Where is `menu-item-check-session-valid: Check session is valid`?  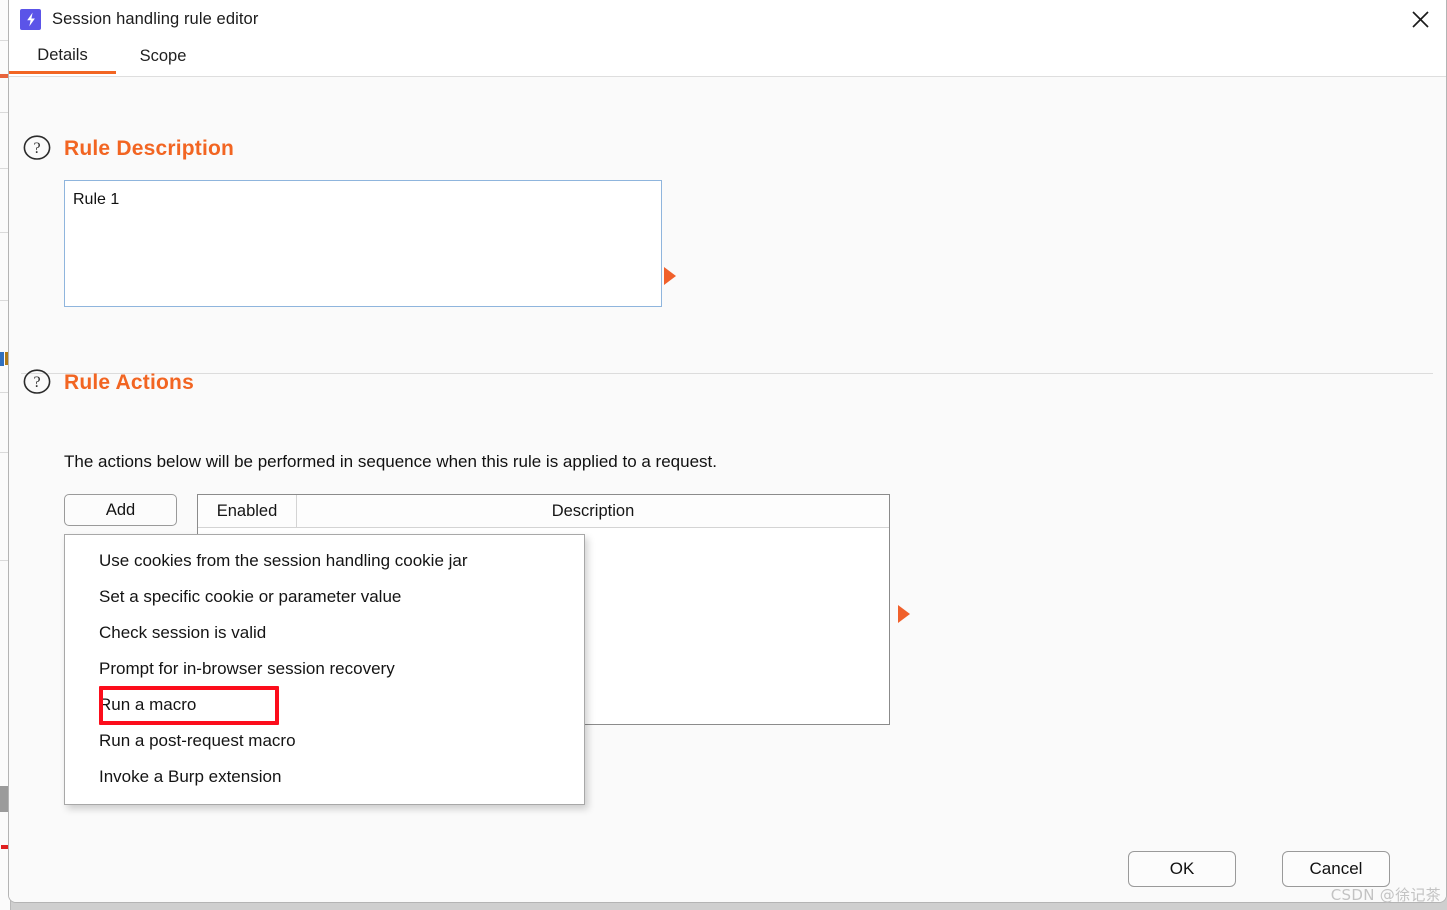
menu-item-check-session-valid: Check session is valid is located at coordinates (324, 633).